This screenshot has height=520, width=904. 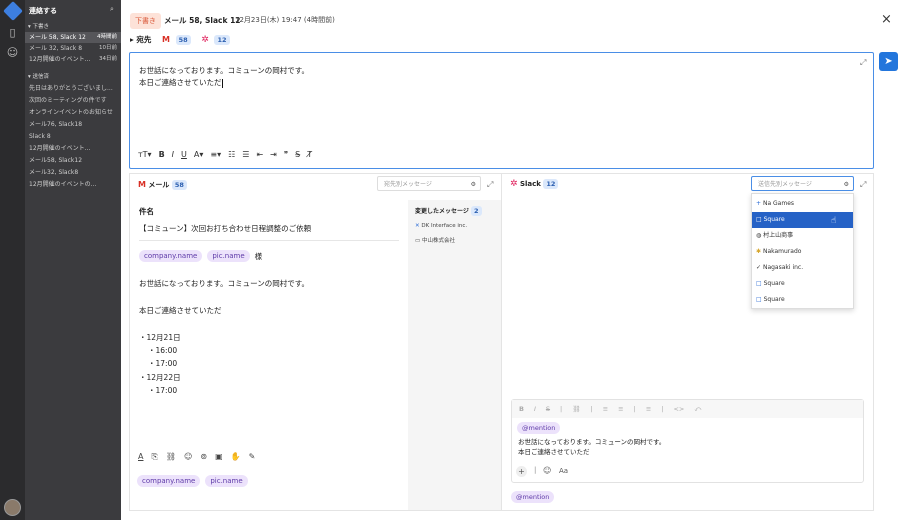 I want to click on drafts-section-label: ▾ 下書き, so click(x=38, y=26).